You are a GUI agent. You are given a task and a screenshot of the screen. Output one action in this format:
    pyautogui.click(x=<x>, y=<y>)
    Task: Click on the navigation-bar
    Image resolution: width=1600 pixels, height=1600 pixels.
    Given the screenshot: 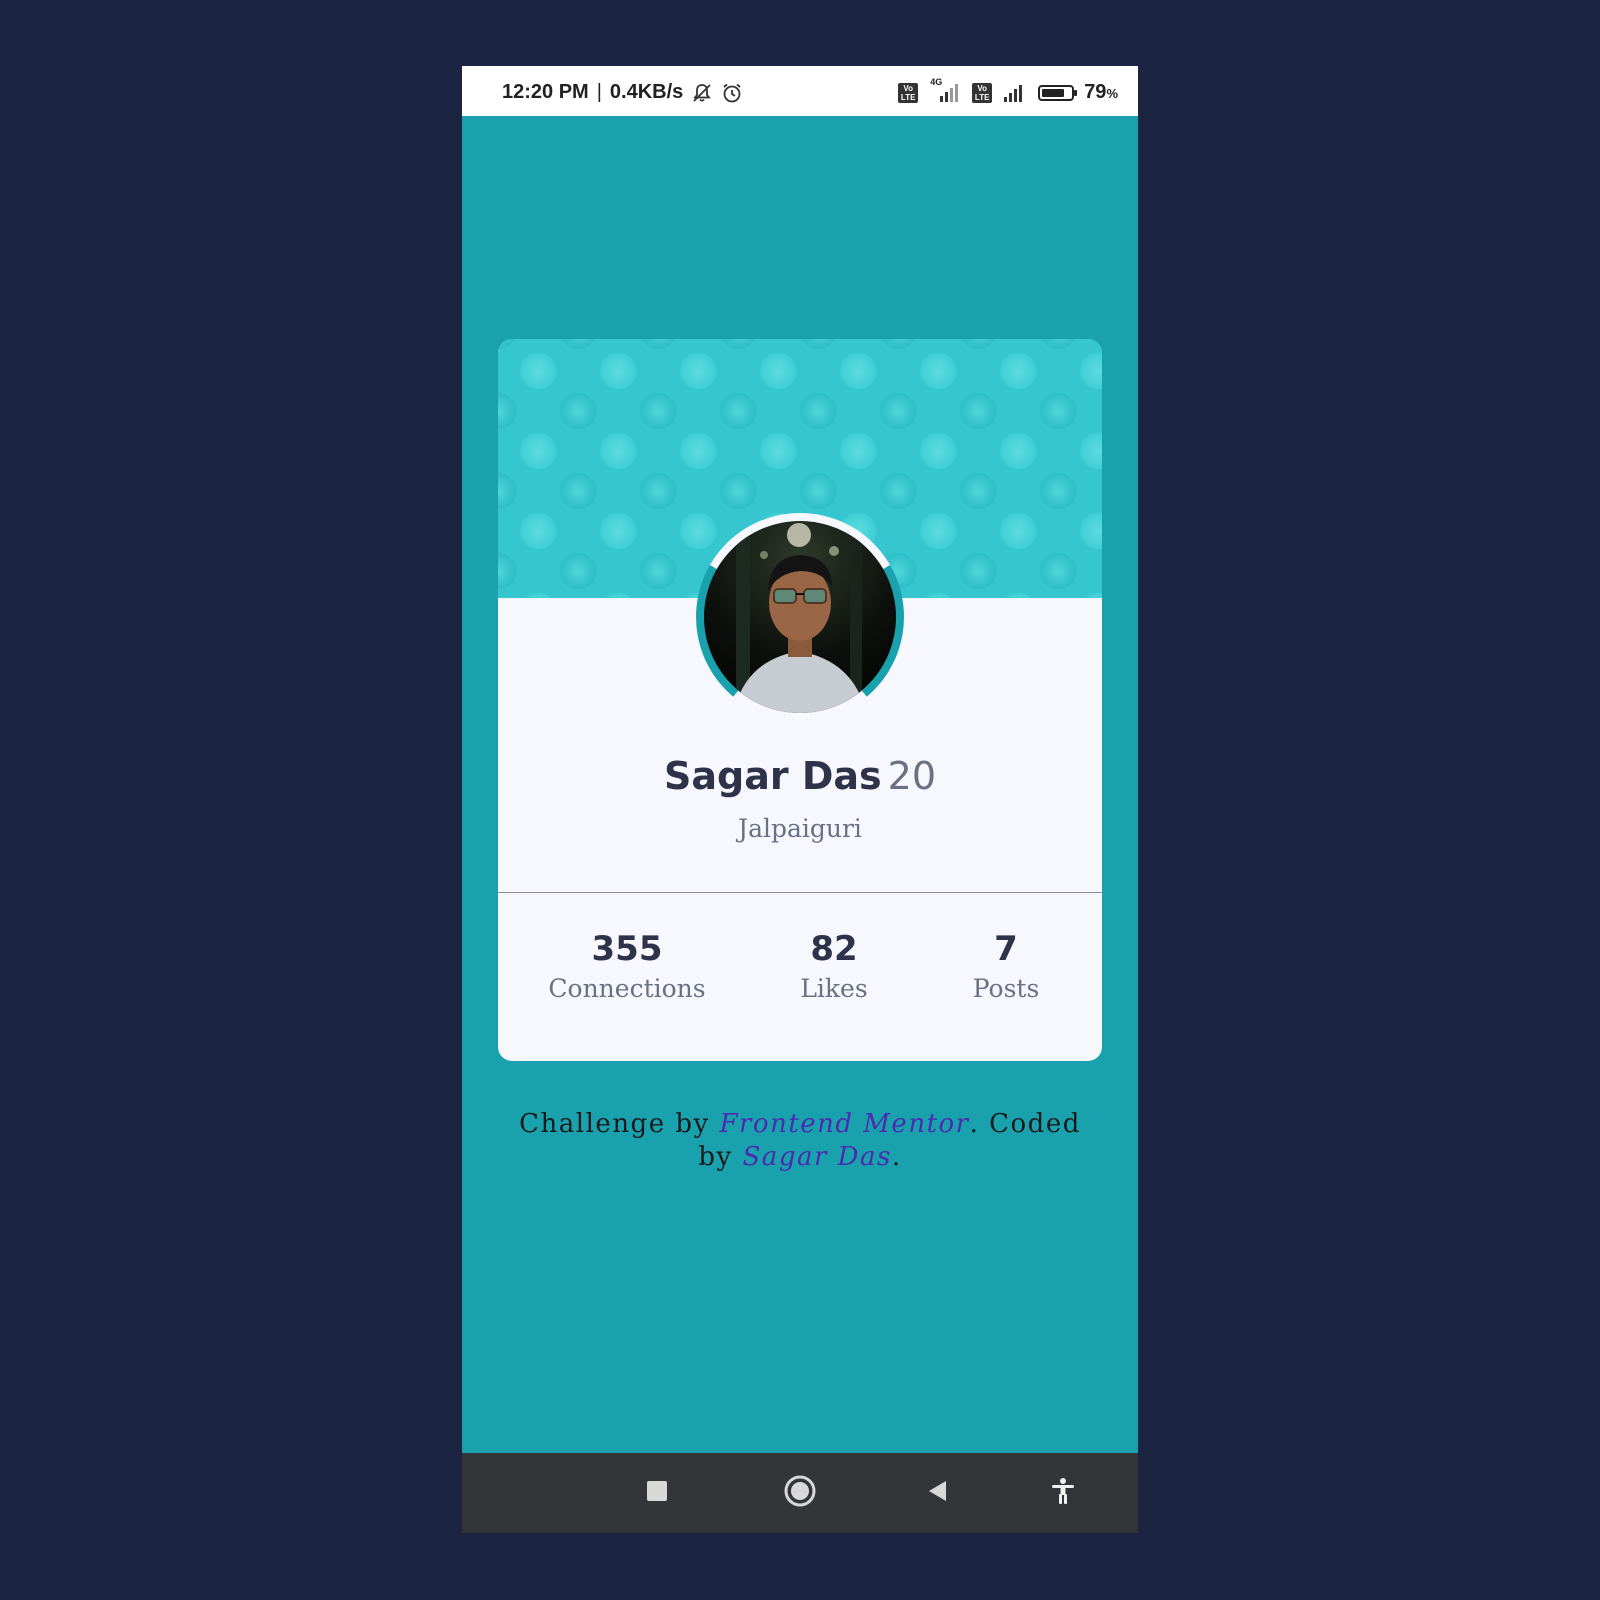 What is the action you would take?
    pyautogui.click(x=800, y=1493)
    